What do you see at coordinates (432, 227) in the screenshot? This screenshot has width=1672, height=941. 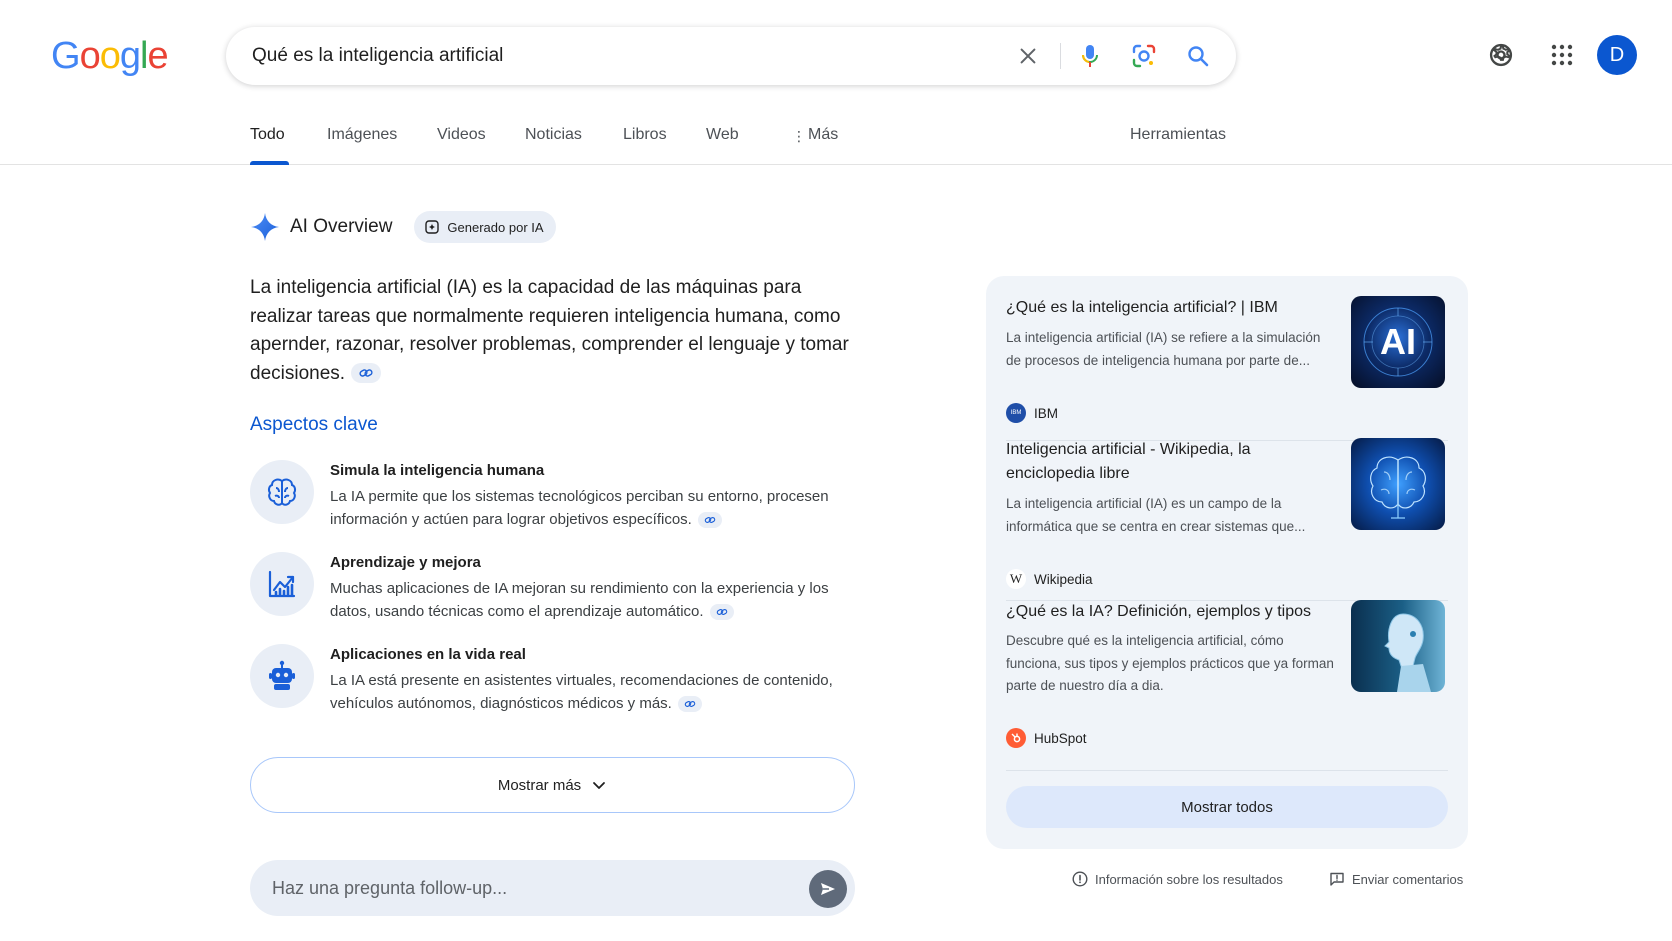 I see `ai-chip-icon` at bounding box center [432, 227].